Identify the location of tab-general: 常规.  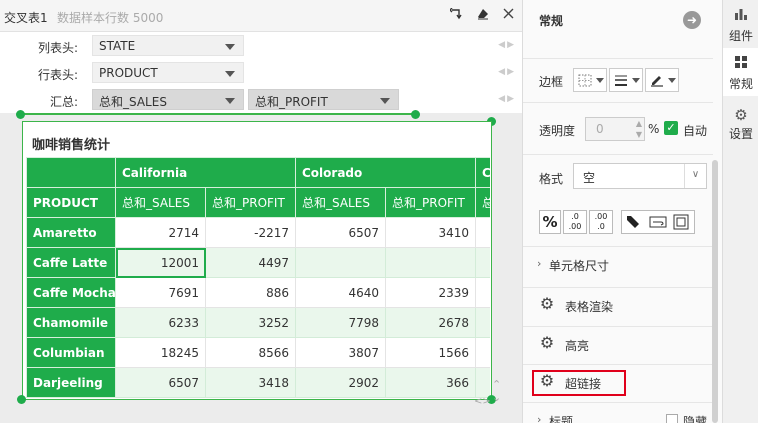
(740, 72).